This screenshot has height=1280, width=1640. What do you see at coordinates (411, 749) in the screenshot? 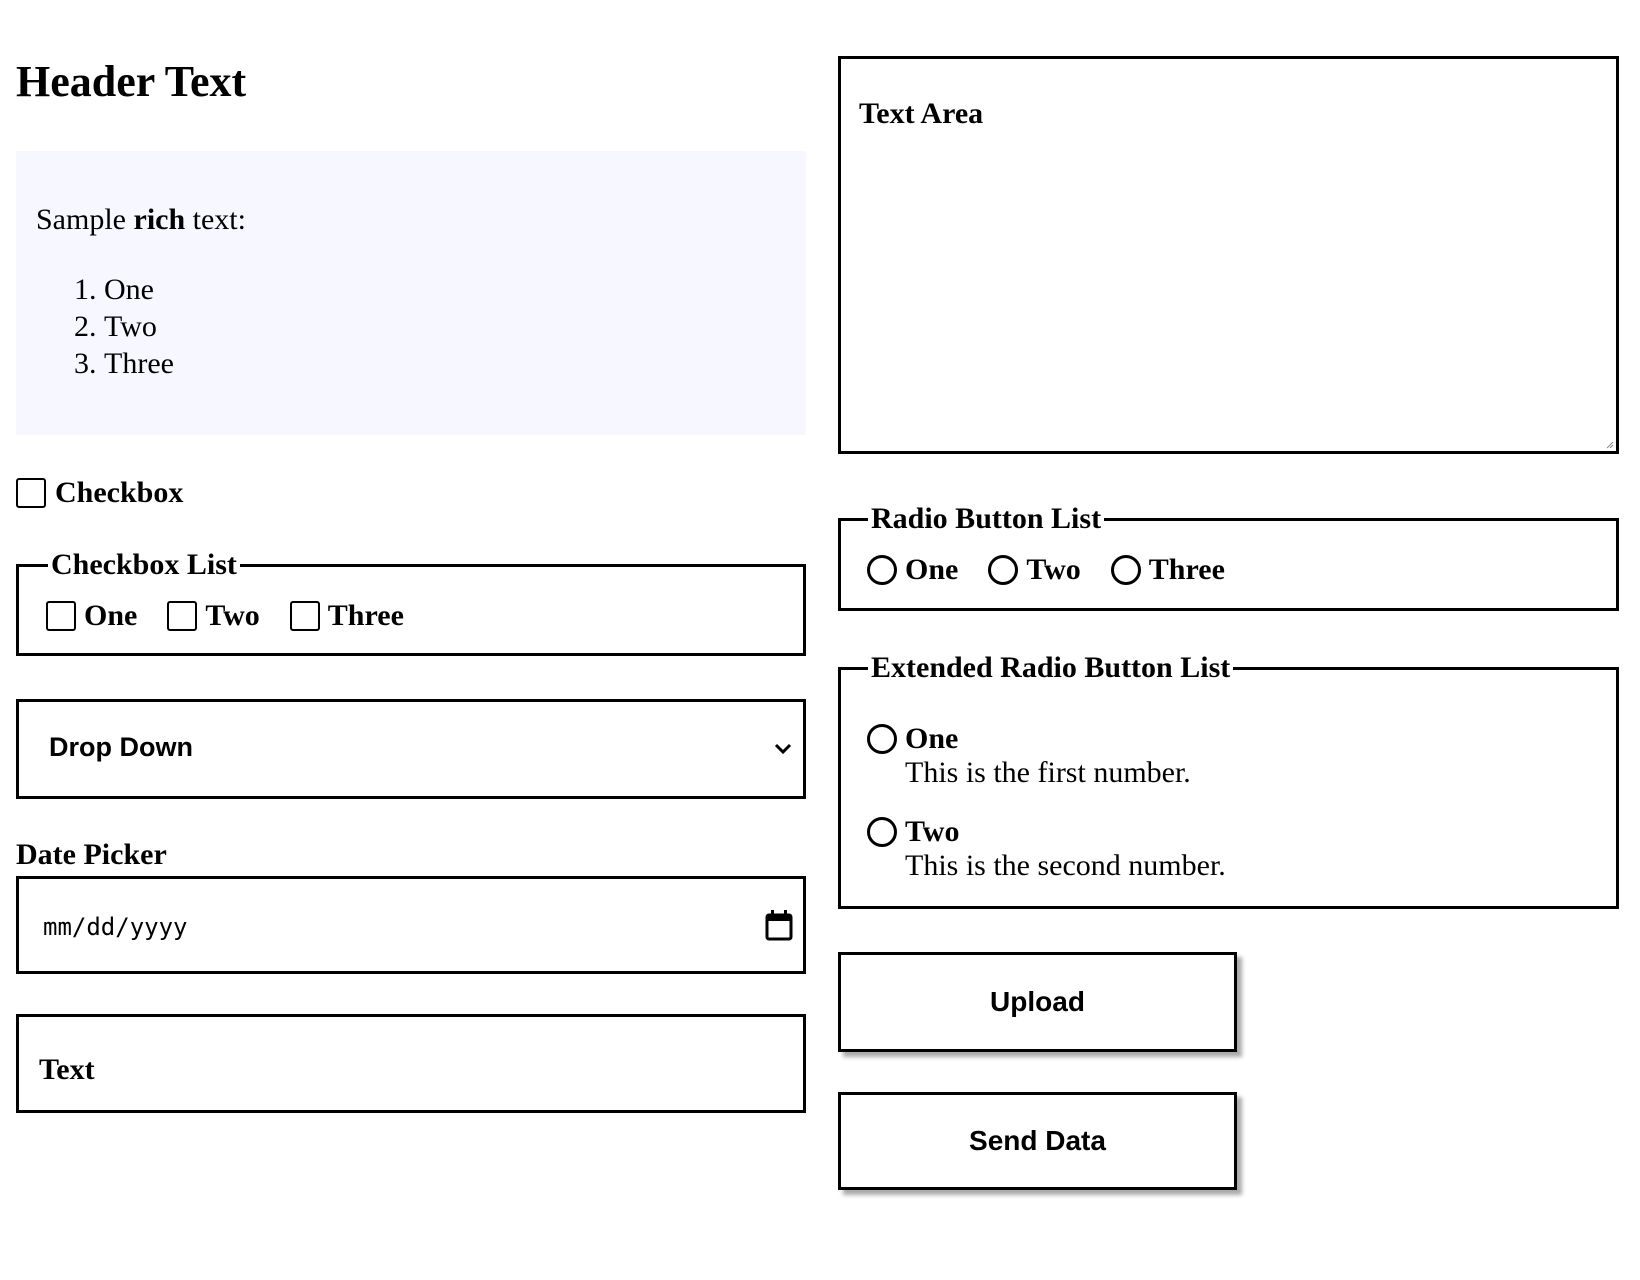
I see `dropdown-select: Drop Down` at bounding box center [411, 749].